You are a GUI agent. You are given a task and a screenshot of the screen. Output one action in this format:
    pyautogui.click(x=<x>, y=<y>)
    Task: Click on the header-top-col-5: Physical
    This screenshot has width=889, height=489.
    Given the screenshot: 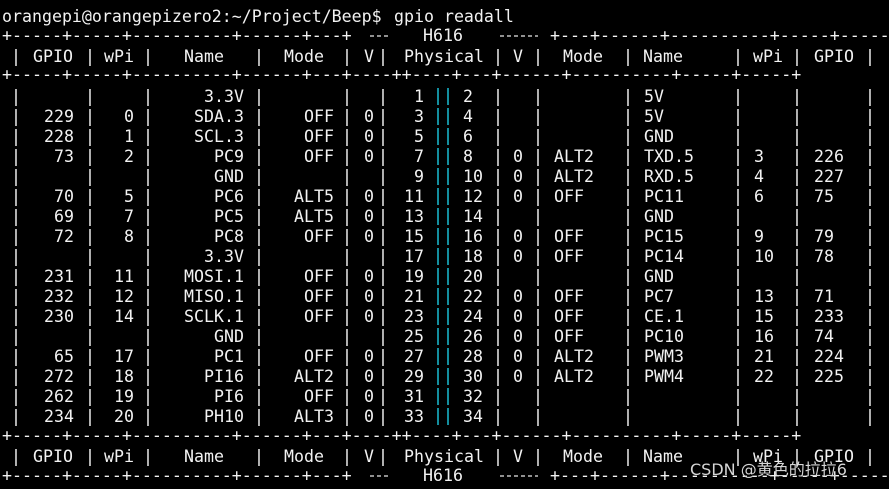 What is the action you would take?
    pyautogui.click(x=444, y=56)
    